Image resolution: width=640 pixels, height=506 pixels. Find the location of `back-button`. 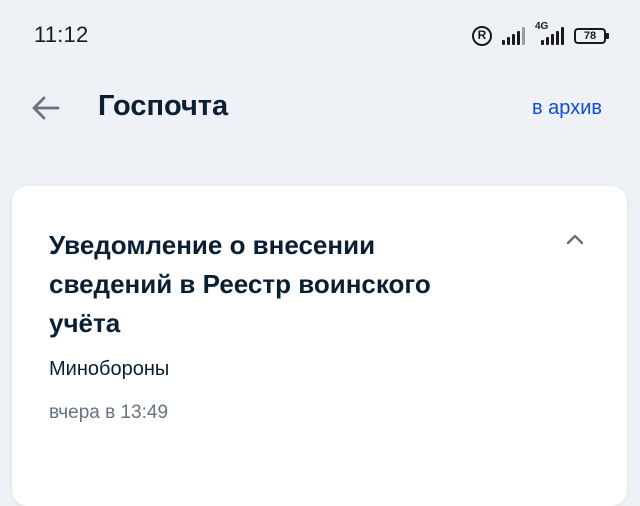

back-button is located at coordinates (46, 108).